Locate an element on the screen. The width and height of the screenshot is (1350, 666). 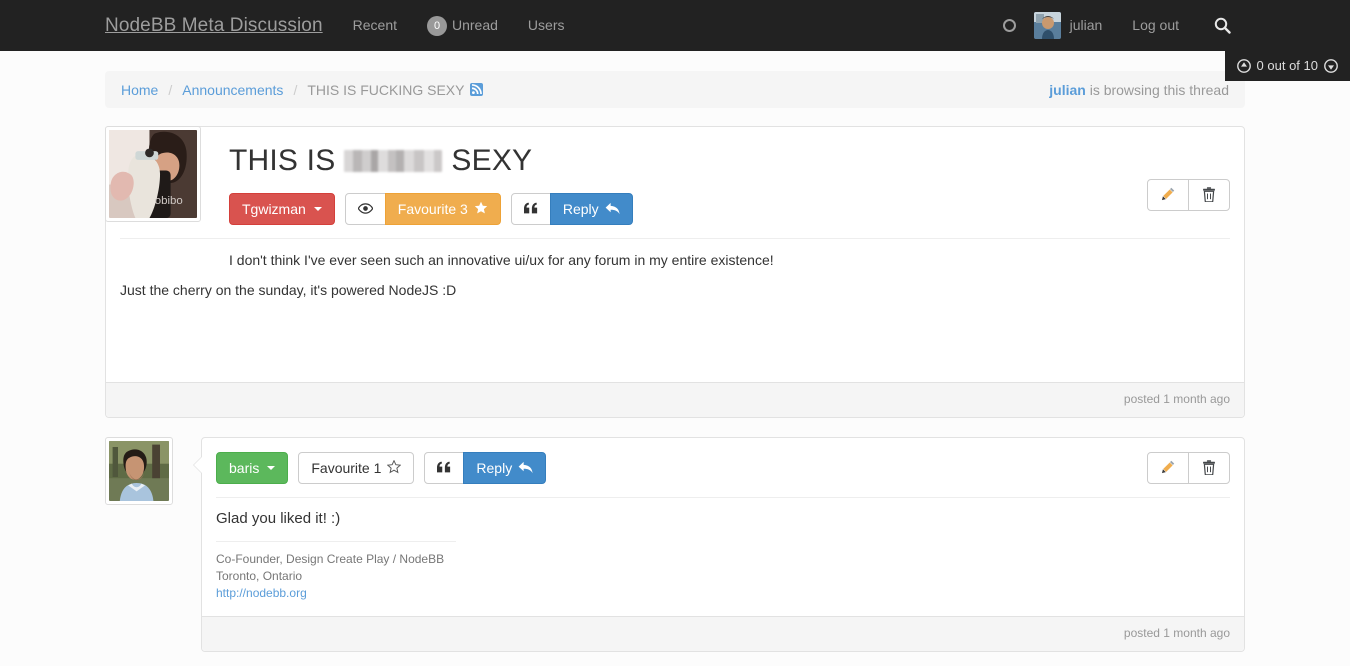
title-text-before: THIS IS is located at coordinates (282, 160).